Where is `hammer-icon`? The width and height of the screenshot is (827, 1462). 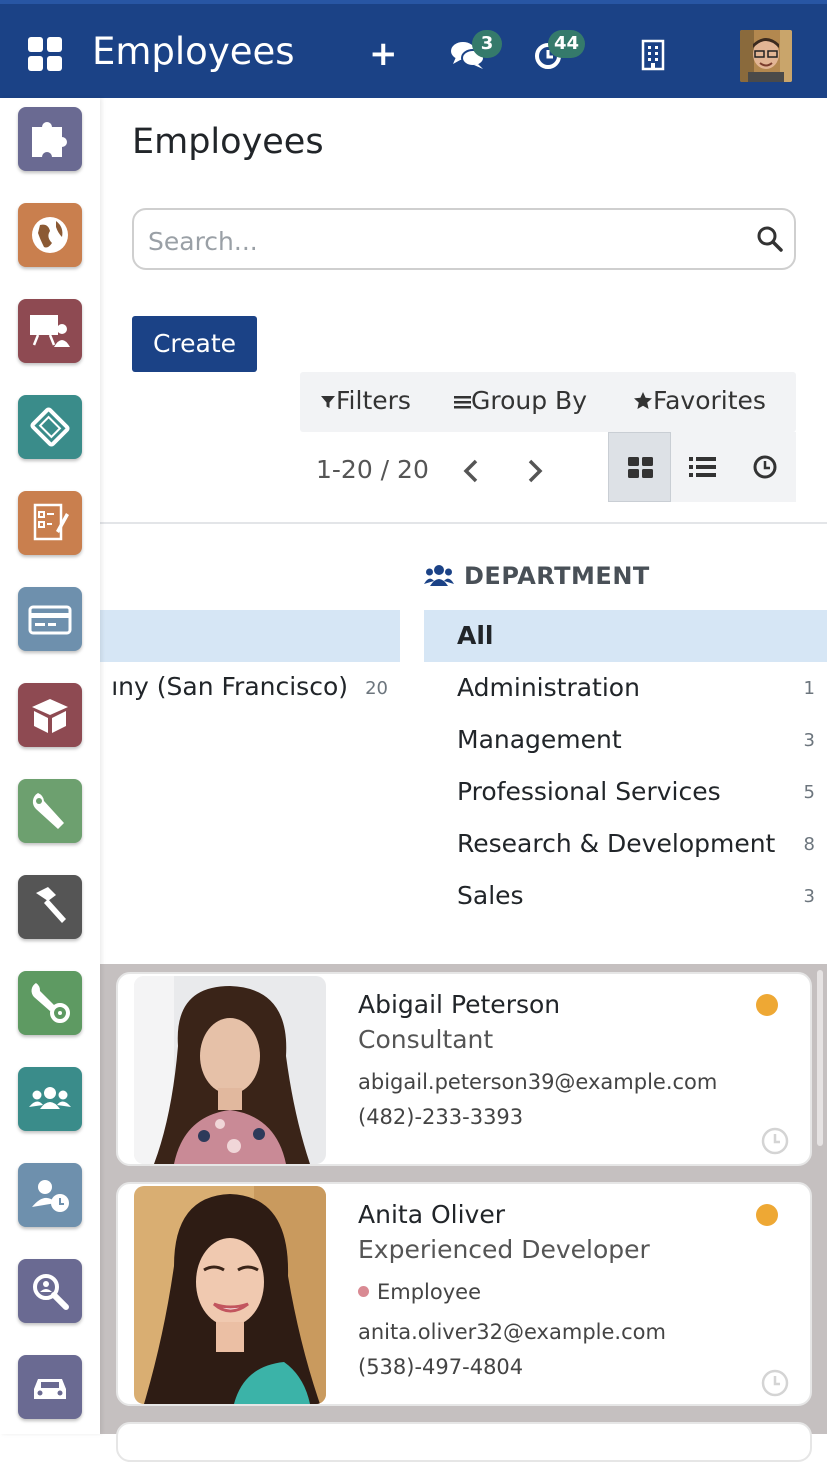
hammer-icon is located at coordinates (51, 905).